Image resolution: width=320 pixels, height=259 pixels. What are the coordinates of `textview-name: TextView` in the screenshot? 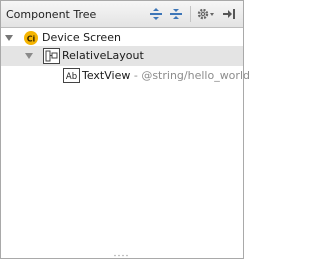 It's located at (106, 75).